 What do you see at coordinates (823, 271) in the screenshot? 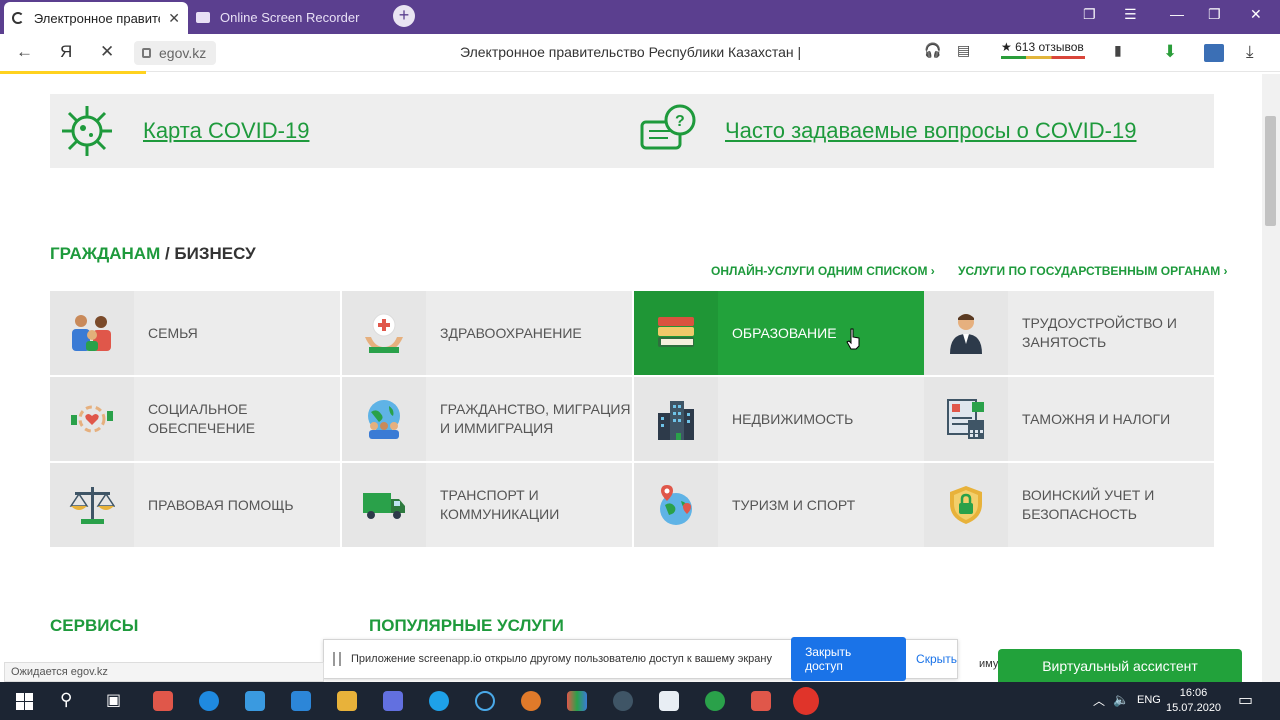
I see `online-services-link: ОНЛАЙН-УСЛУГИ ОДНИМ СПИСКОМ ›` at bounding box center [823, 271].